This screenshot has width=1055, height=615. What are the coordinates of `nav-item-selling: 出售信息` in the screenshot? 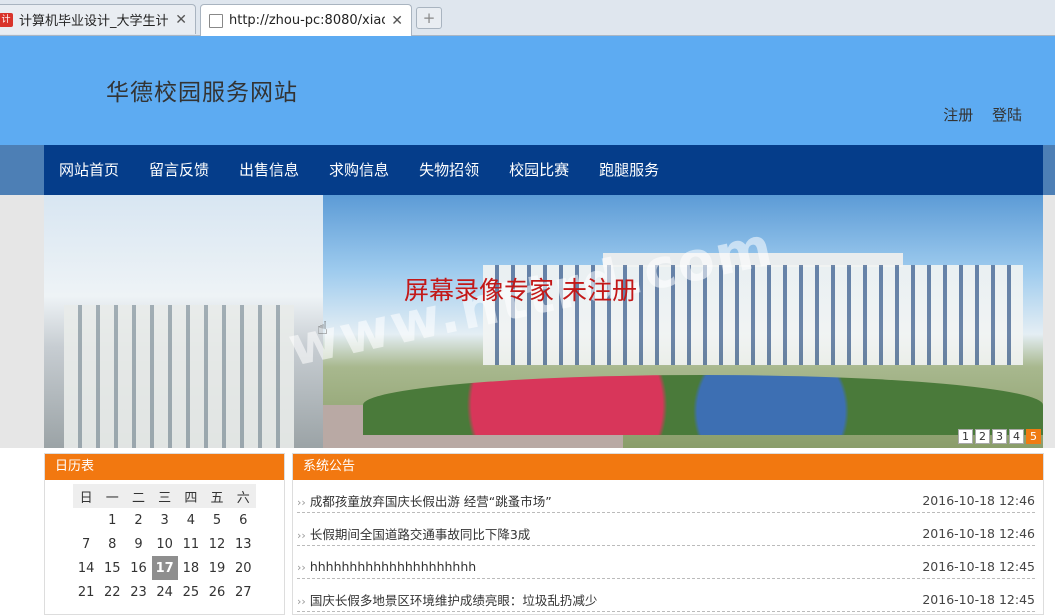 It's located at (269, 170).